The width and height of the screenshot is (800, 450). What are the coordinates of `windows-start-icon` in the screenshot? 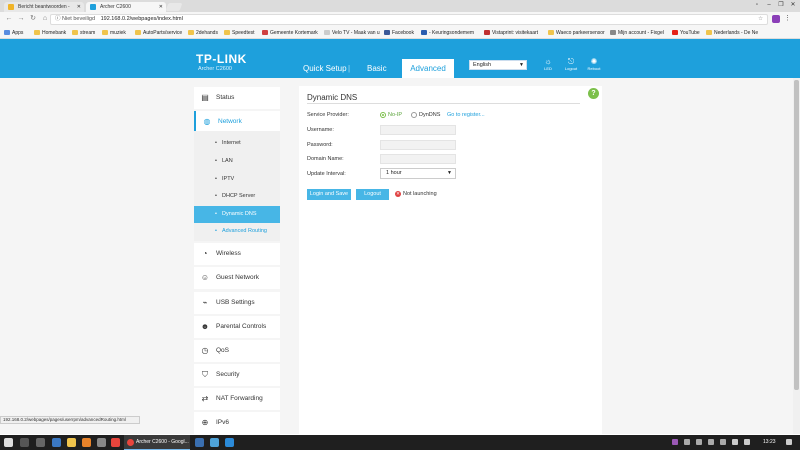 It's located at (8, 442).